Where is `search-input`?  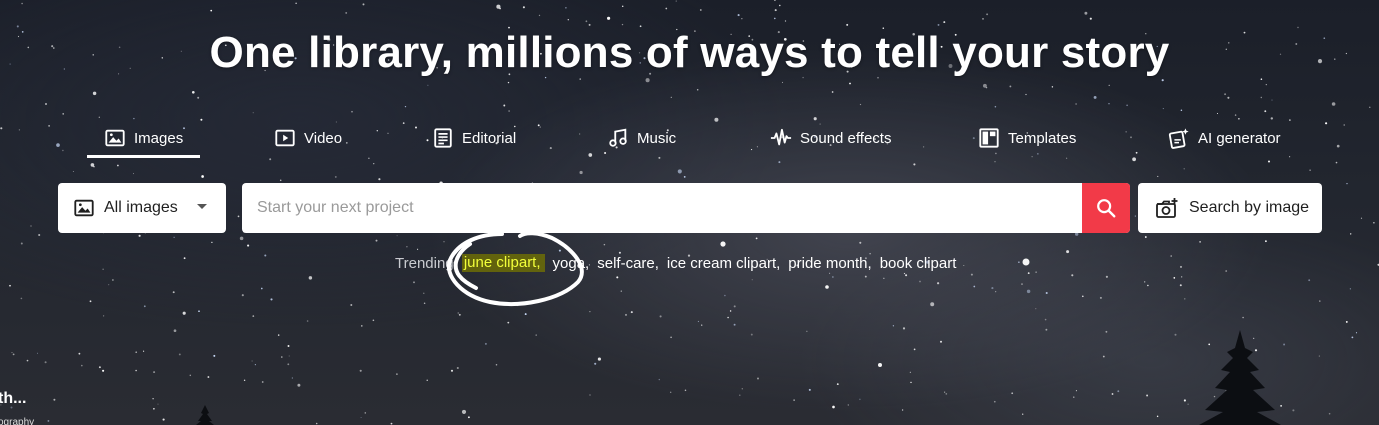
search-input is located at coordinates (662, 208).